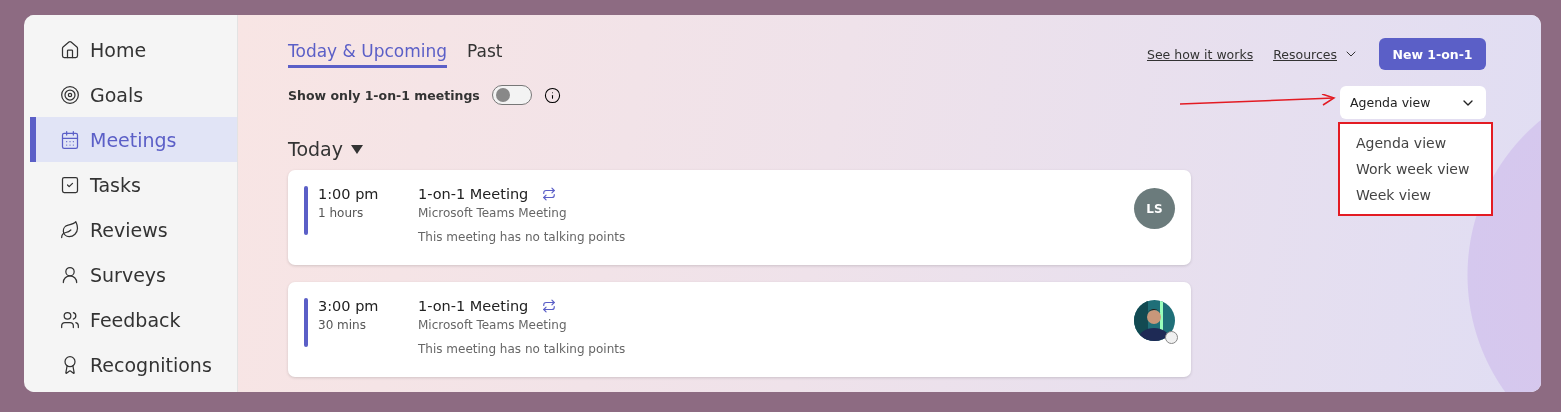  I want to click on section-title: Today, so click(315, 149).